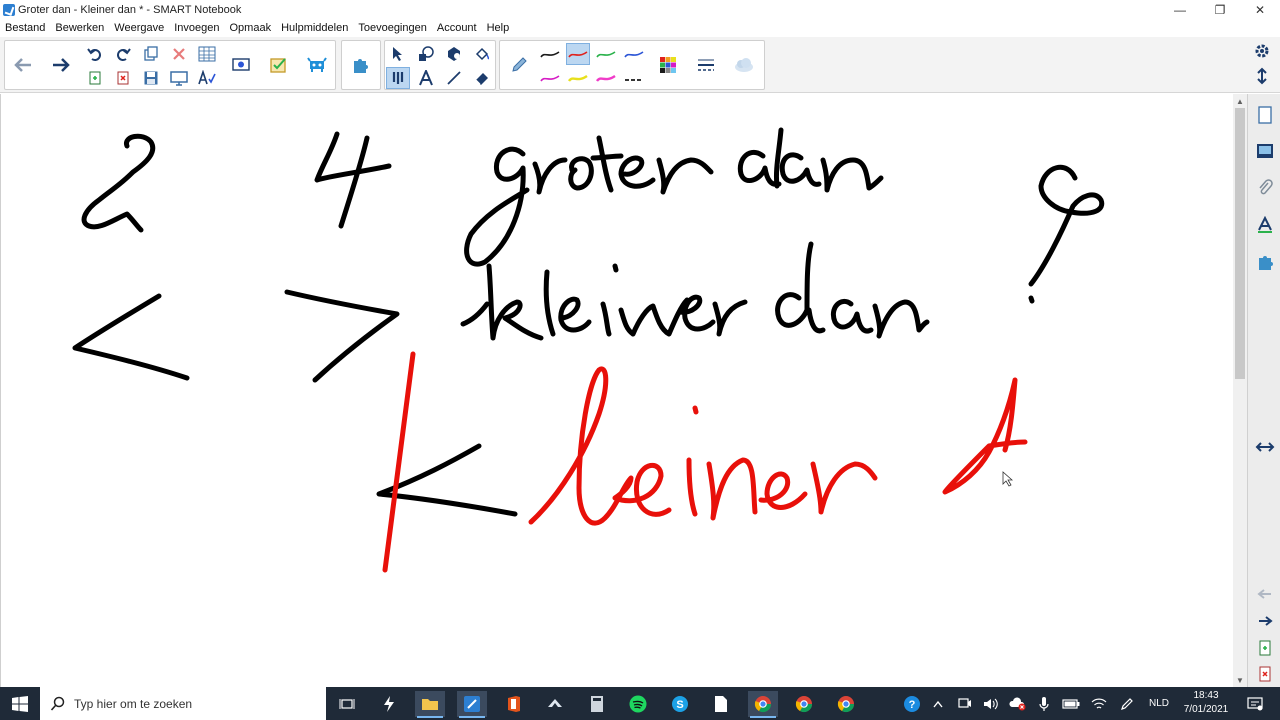 The width and height of the screenshot is (1280, 720). I want to click on pen-red-button, so click(578, 54).